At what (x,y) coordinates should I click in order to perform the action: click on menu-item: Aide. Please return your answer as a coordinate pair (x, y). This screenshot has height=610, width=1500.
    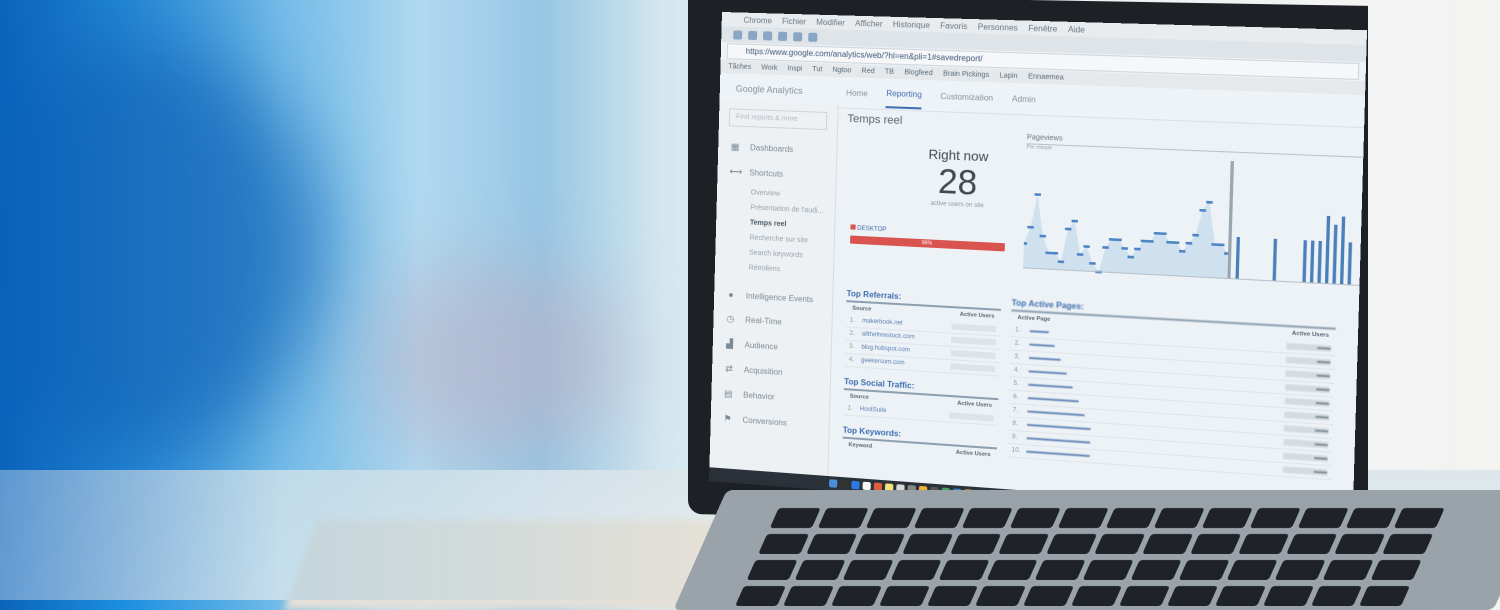
    Looking at the image, I should click on (1076, 29).